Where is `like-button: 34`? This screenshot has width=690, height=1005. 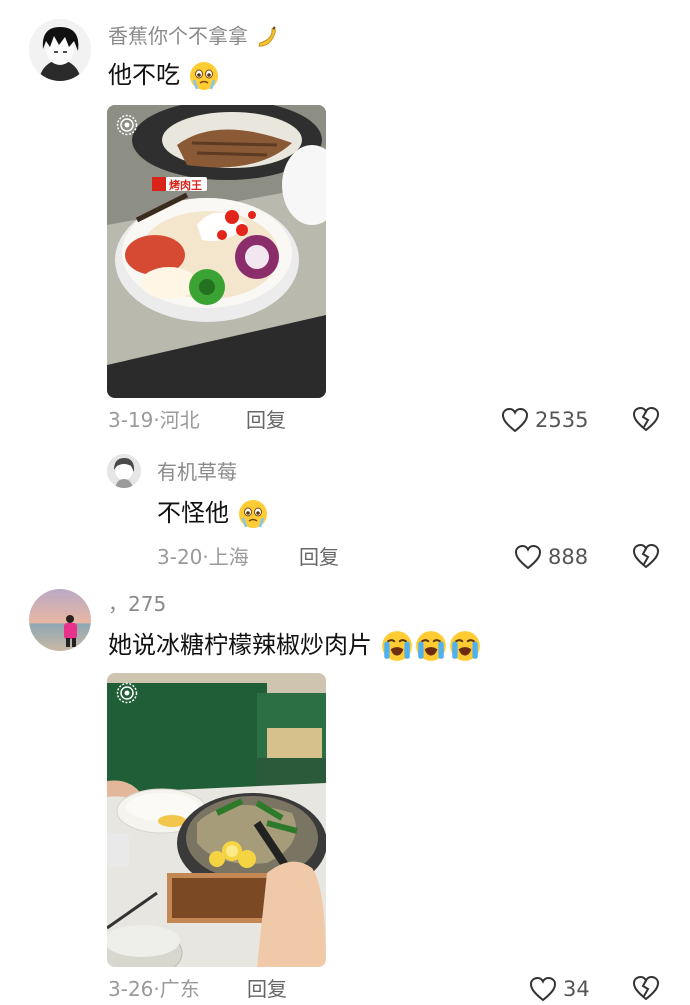
like-button: 34 is located at coordinates (559, 989).